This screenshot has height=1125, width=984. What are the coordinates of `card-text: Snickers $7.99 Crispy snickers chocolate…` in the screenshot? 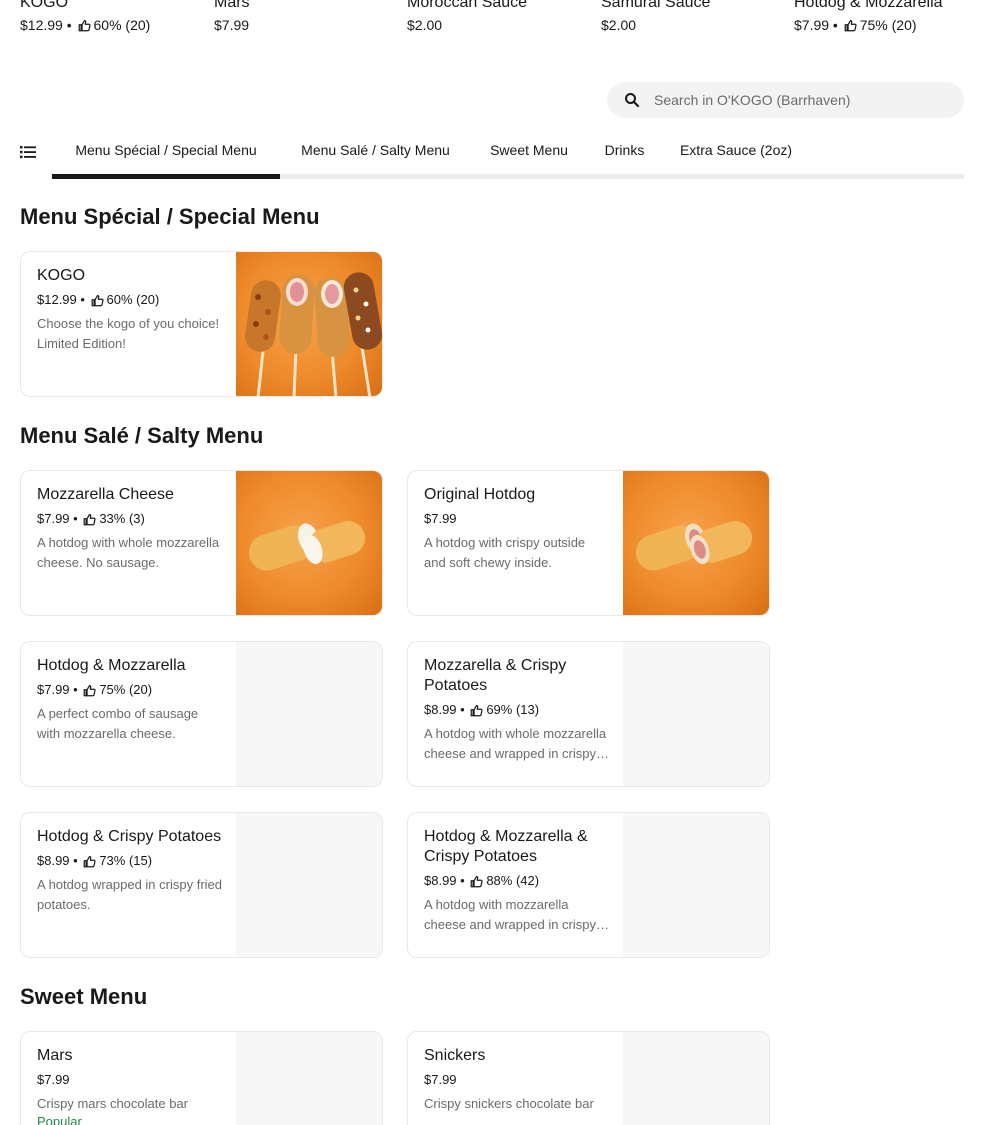 It's located at (517, 1080).